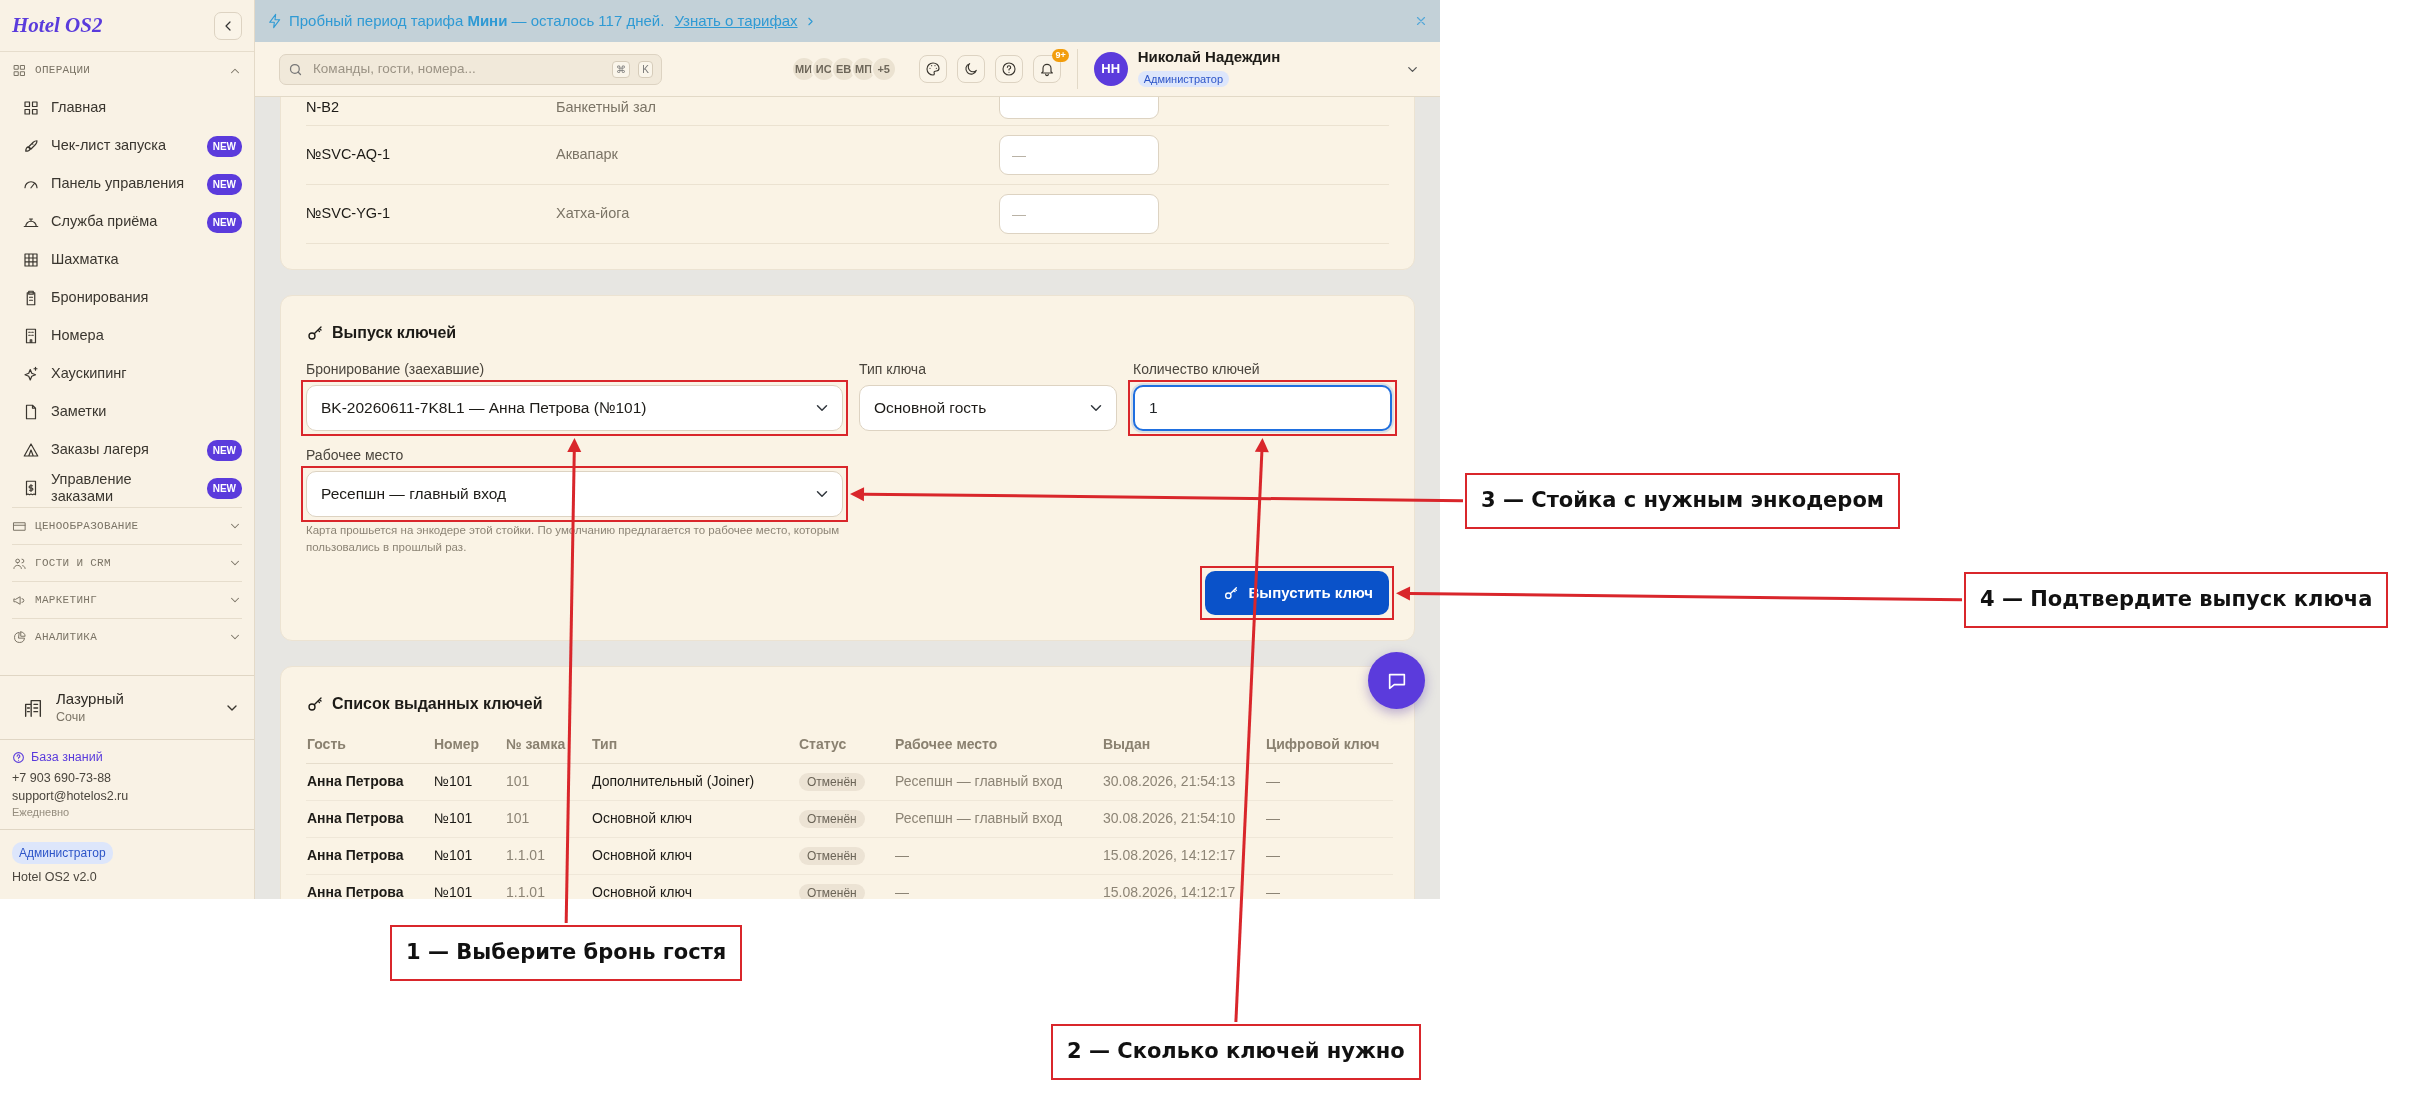 This screenshot has width=2425, height=1097. What do you see at coordinates (127, 184) in the screenshot?
I see `sidebar-item: Панель управления NEW` at bounding box center [127, 184].